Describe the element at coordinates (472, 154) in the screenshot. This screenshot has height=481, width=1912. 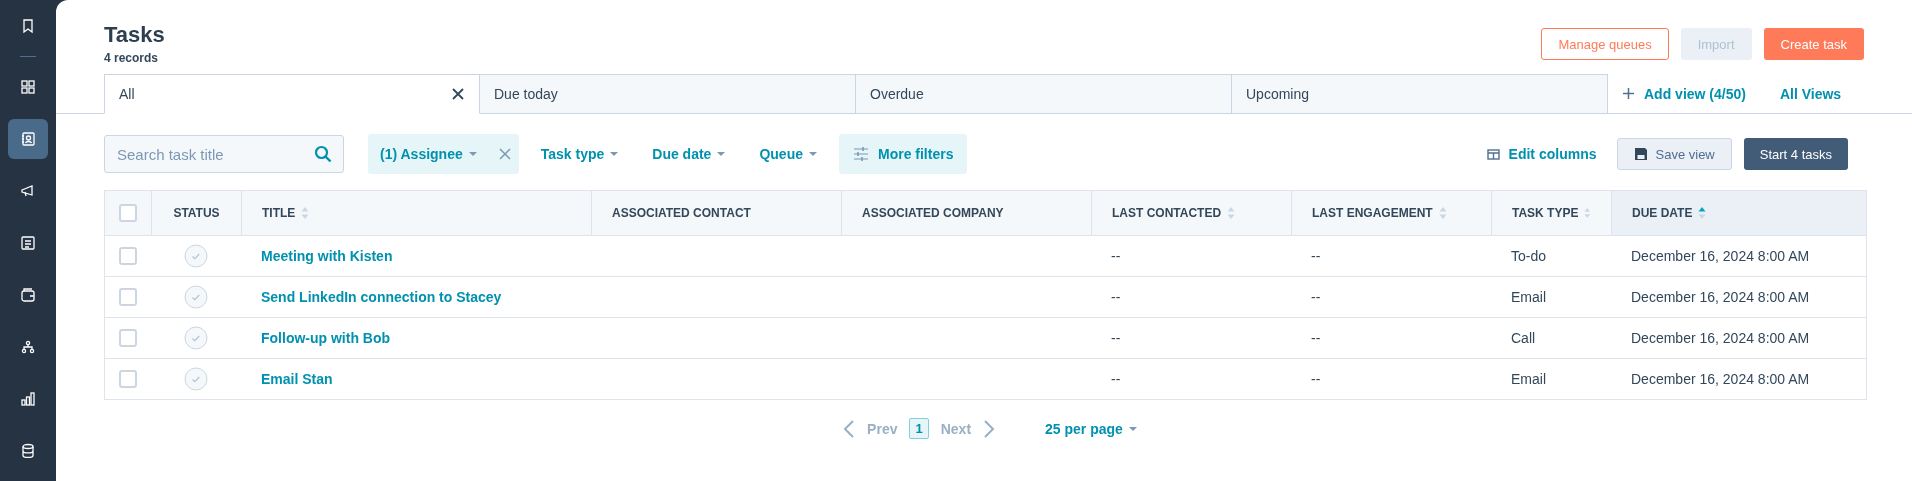
I see `caret-icon` at that location.